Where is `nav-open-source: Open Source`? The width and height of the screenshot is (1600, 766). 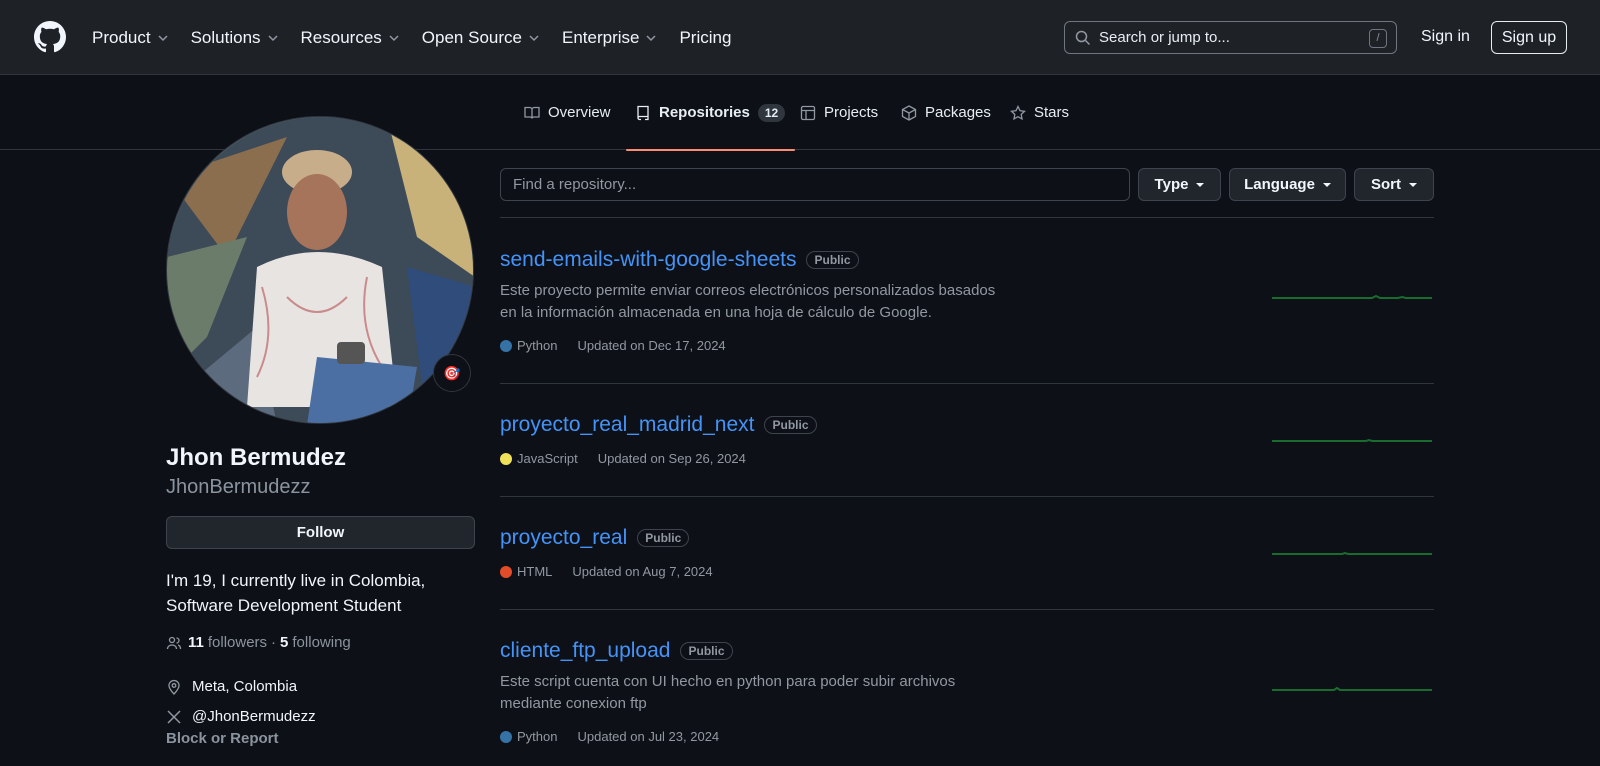
nav-open-source: Open Source is located at coordinates (481, 38).